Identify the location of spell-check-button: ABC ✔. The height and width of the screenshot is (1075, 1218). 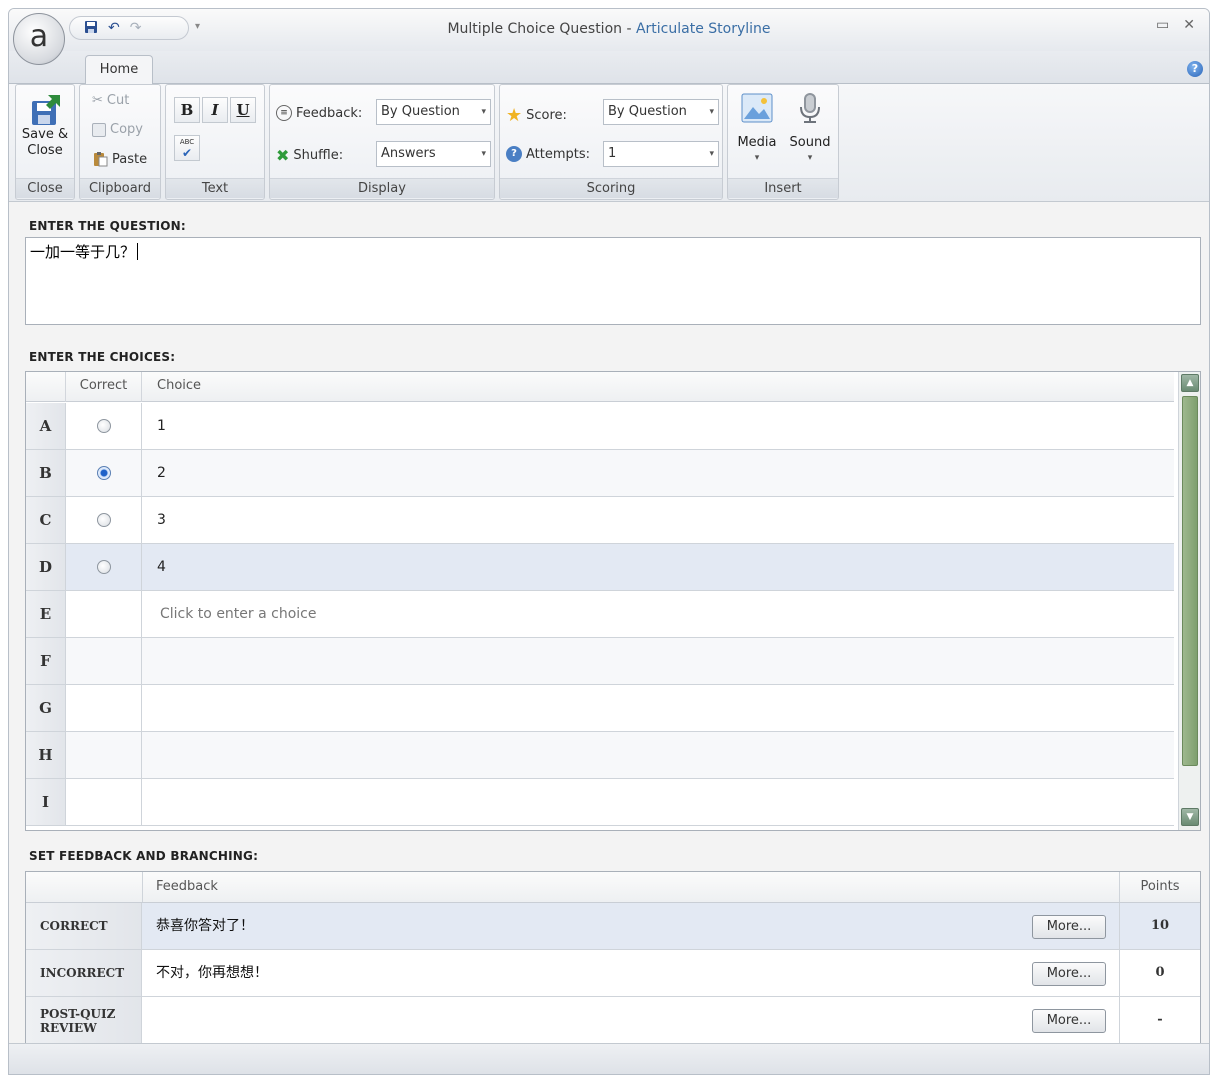
(187, 148).